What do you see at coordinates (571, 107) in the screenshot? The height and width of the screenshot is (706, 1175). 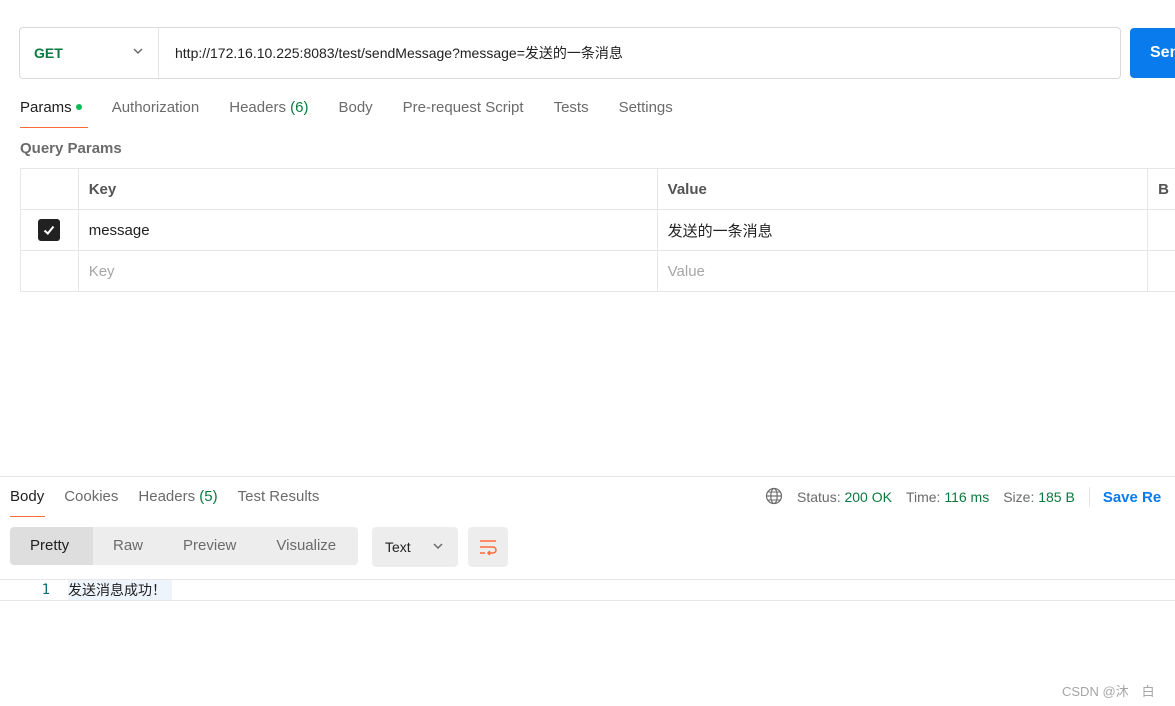 I see `tab-tests-label: Tests` at bounding box center [571, 107].